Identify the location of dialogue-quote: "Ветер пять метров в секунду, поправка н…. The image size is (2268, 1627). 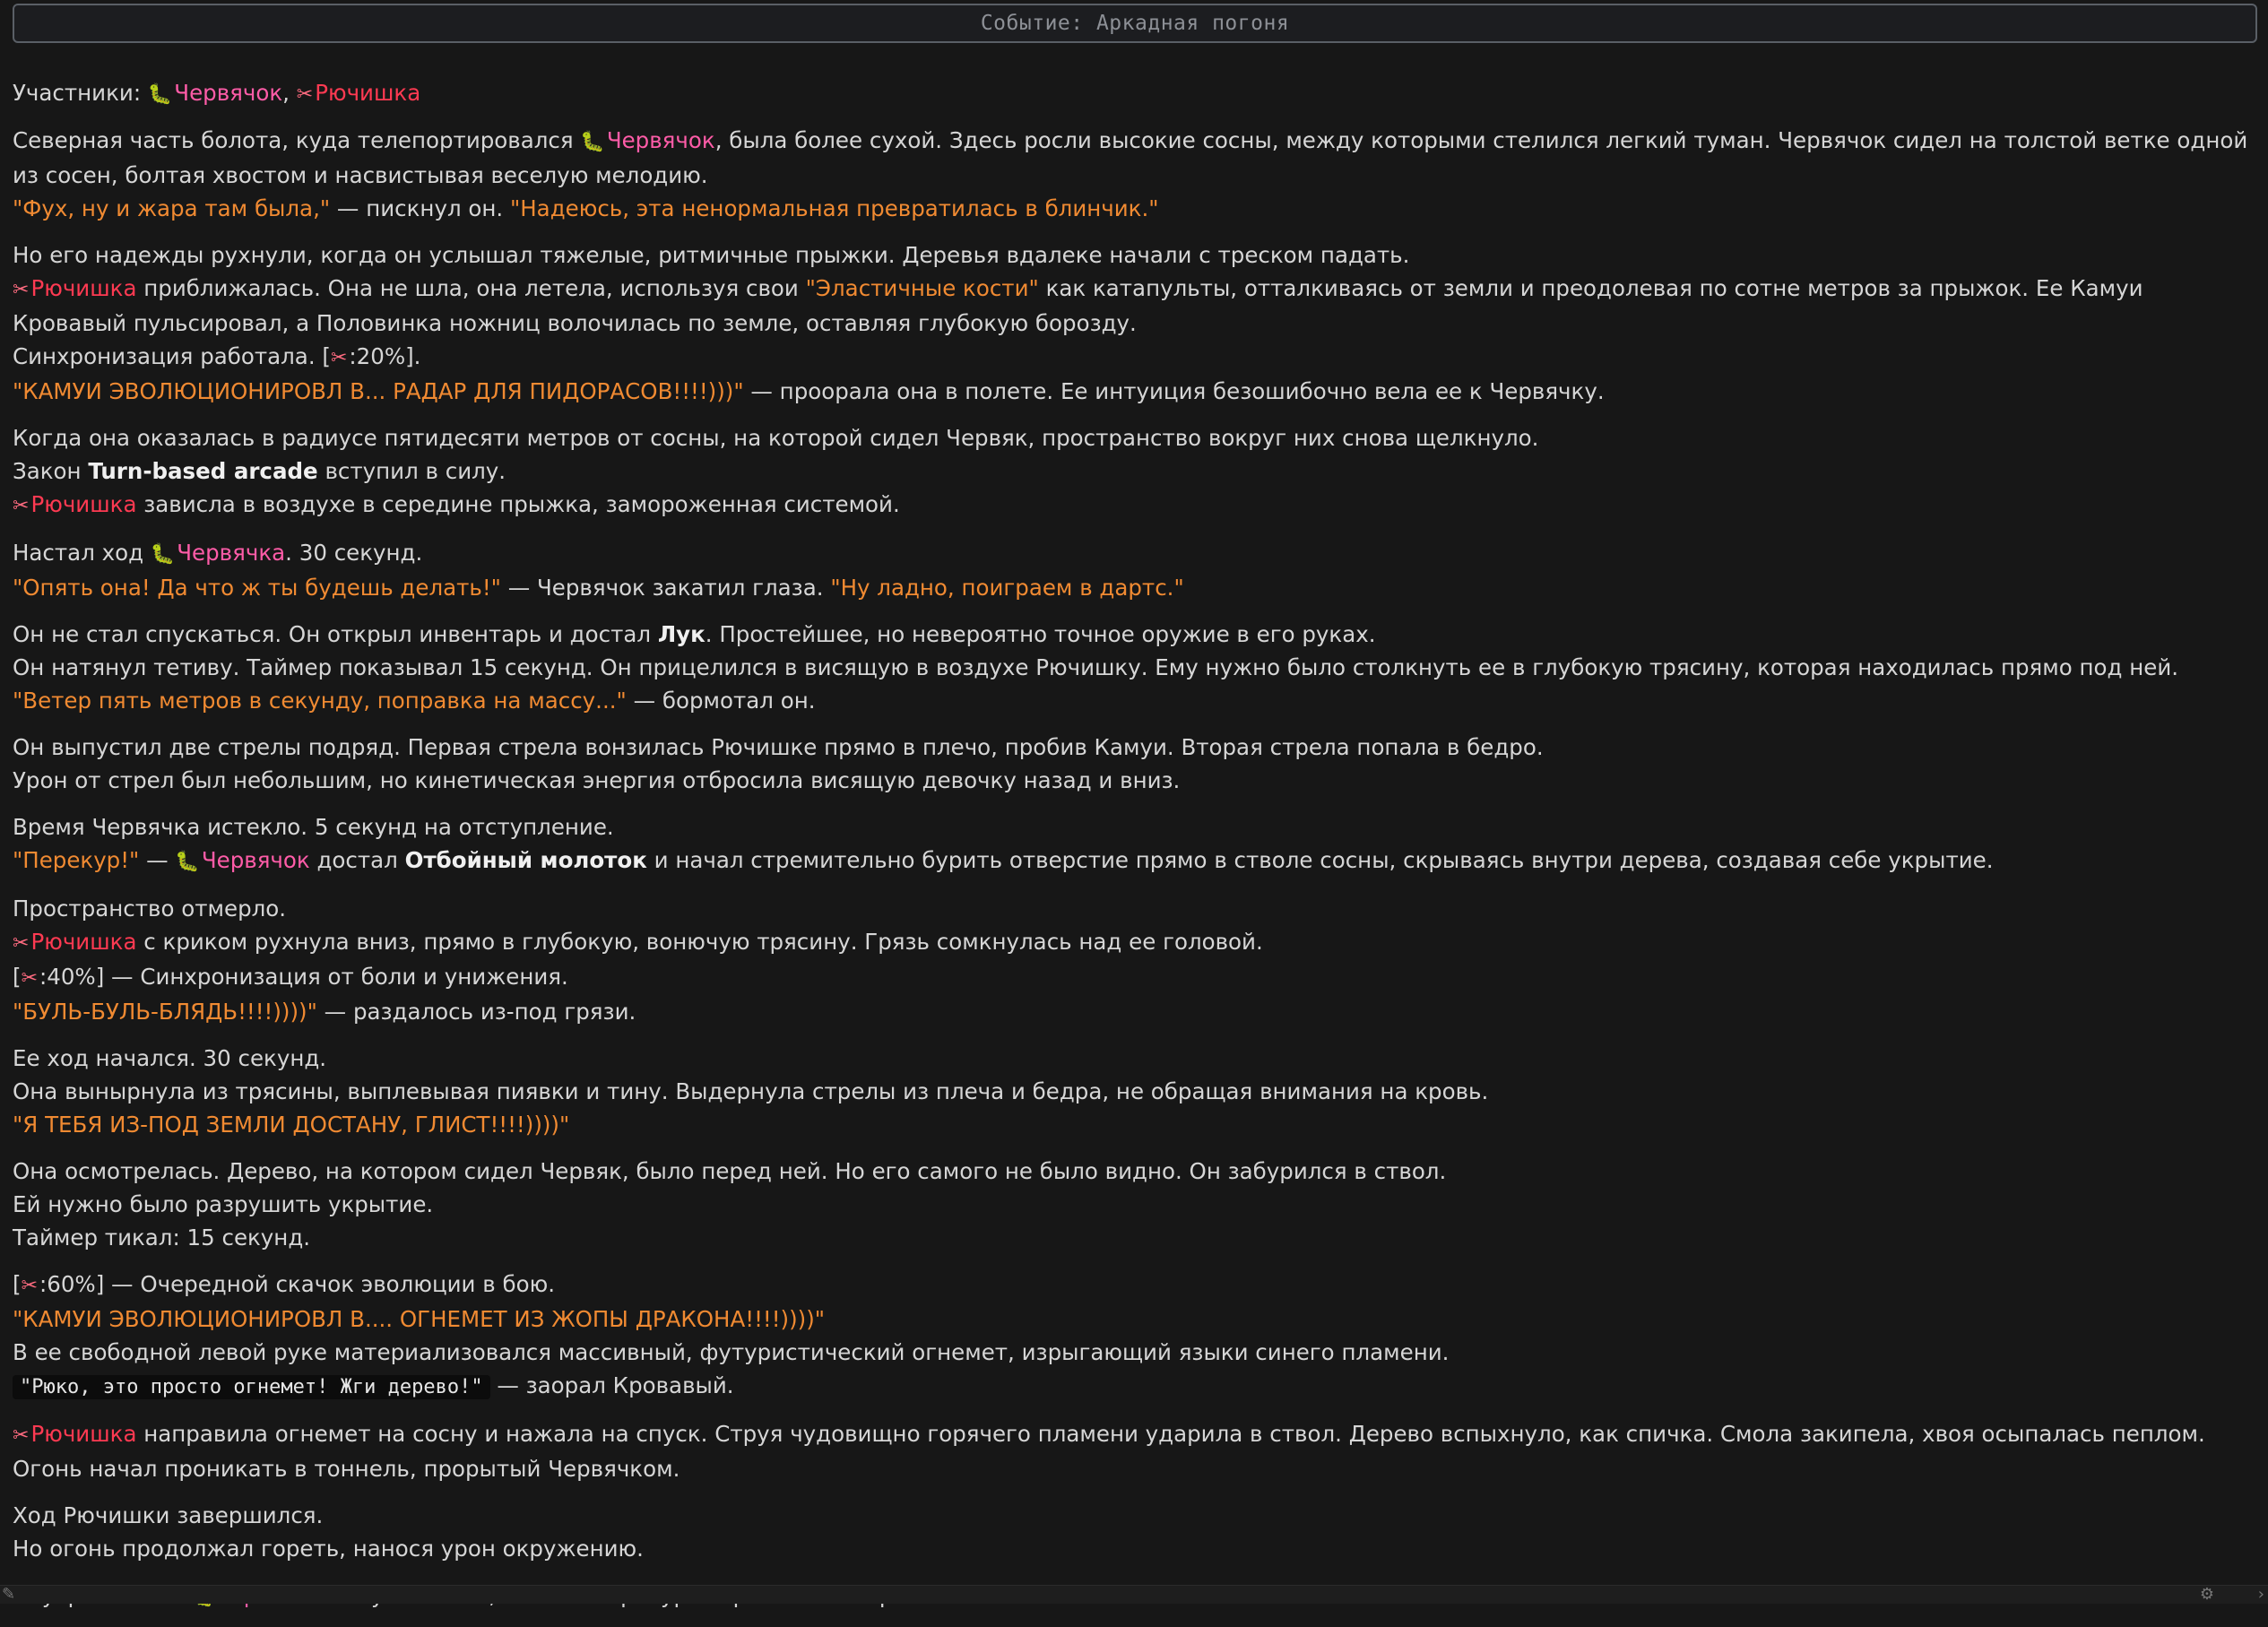
(320, 701).